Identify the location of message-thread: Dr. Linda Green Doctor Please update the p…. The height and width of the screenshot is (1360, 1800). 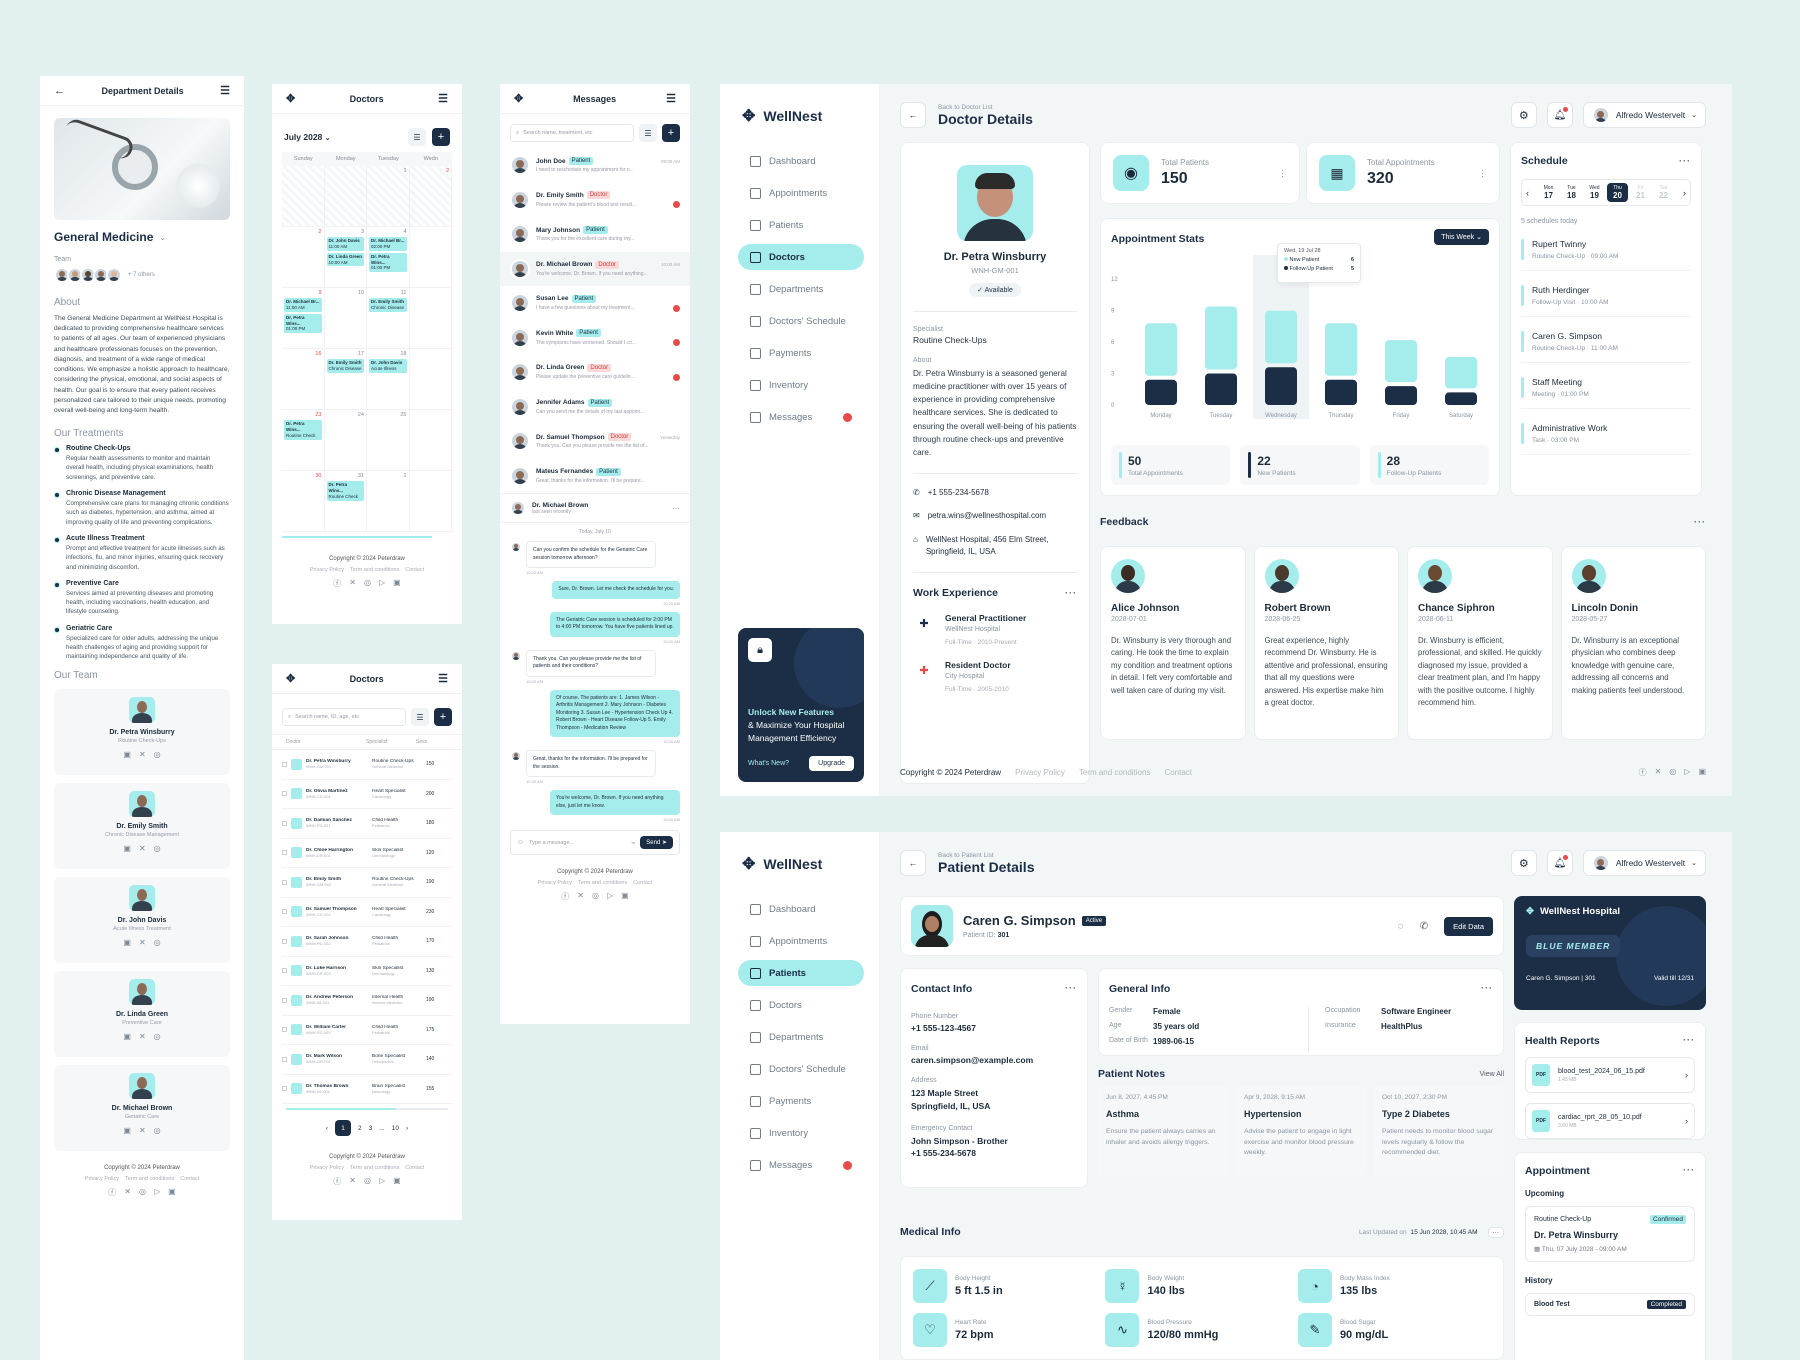
(595, 372).